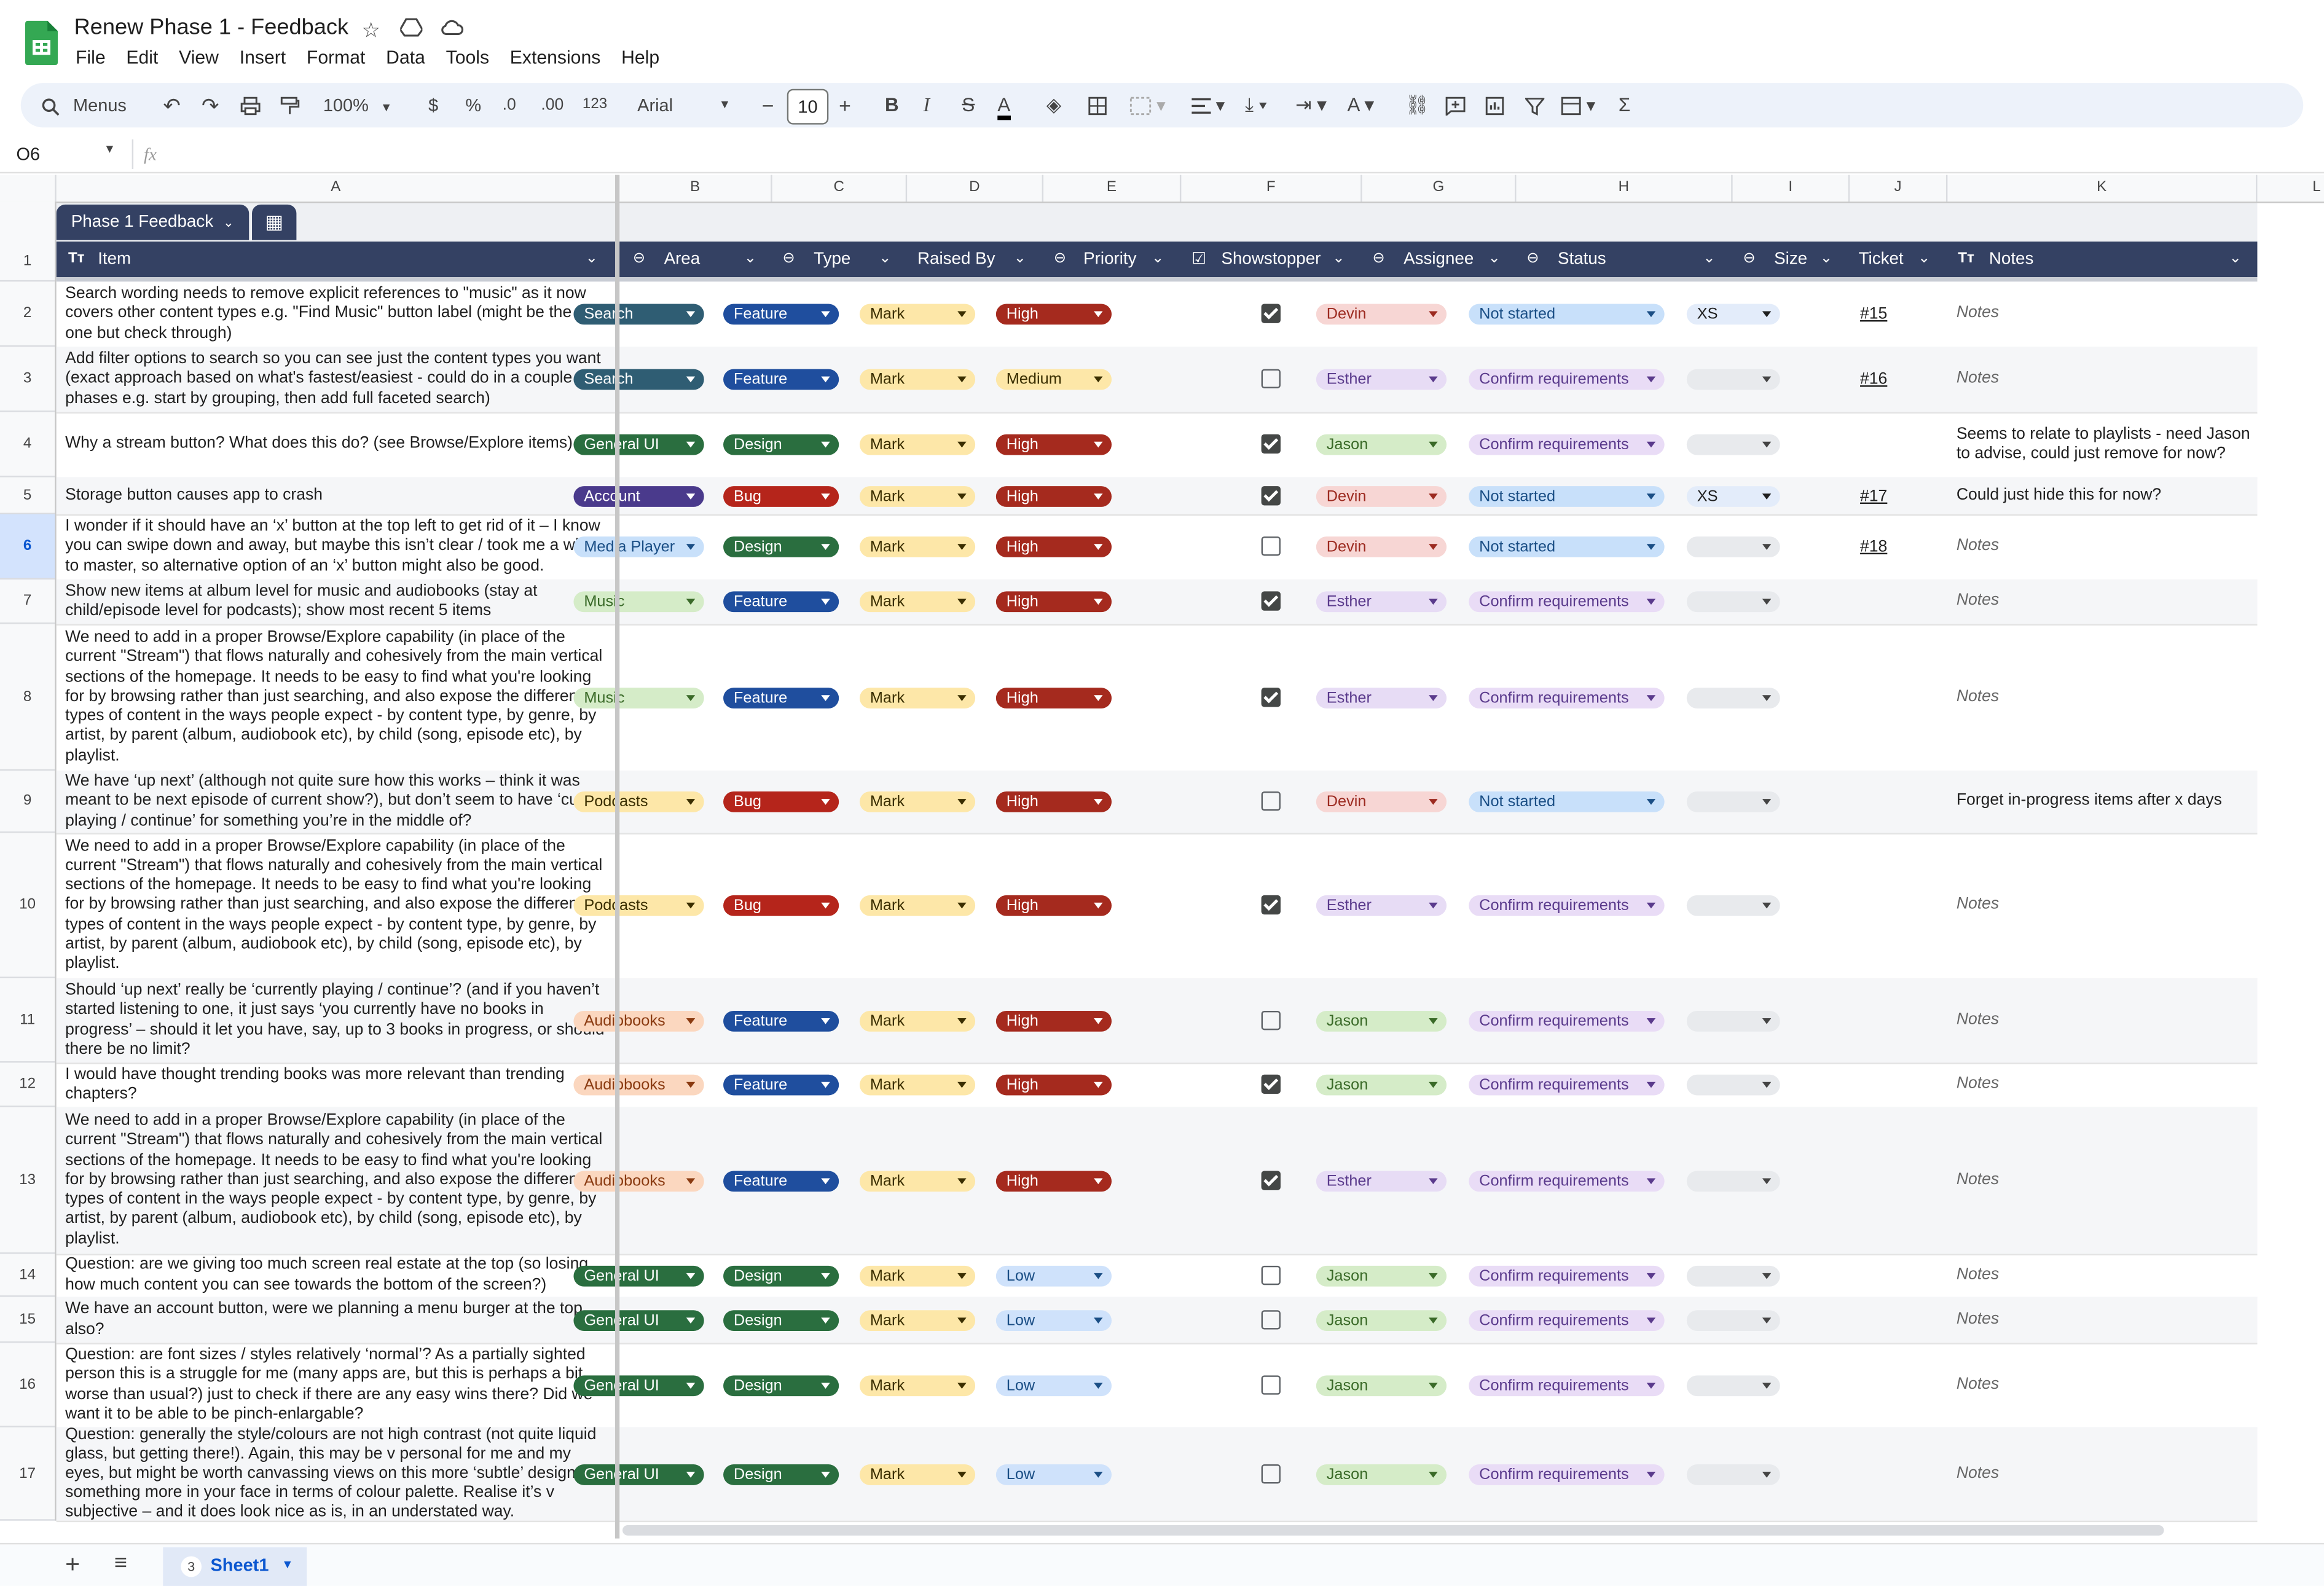 The height and width of the screenshot is (1586, 2324). Describe the element at coordinates (1873, 496) in the screenshot. I see `ticket-link: #17` at that location.